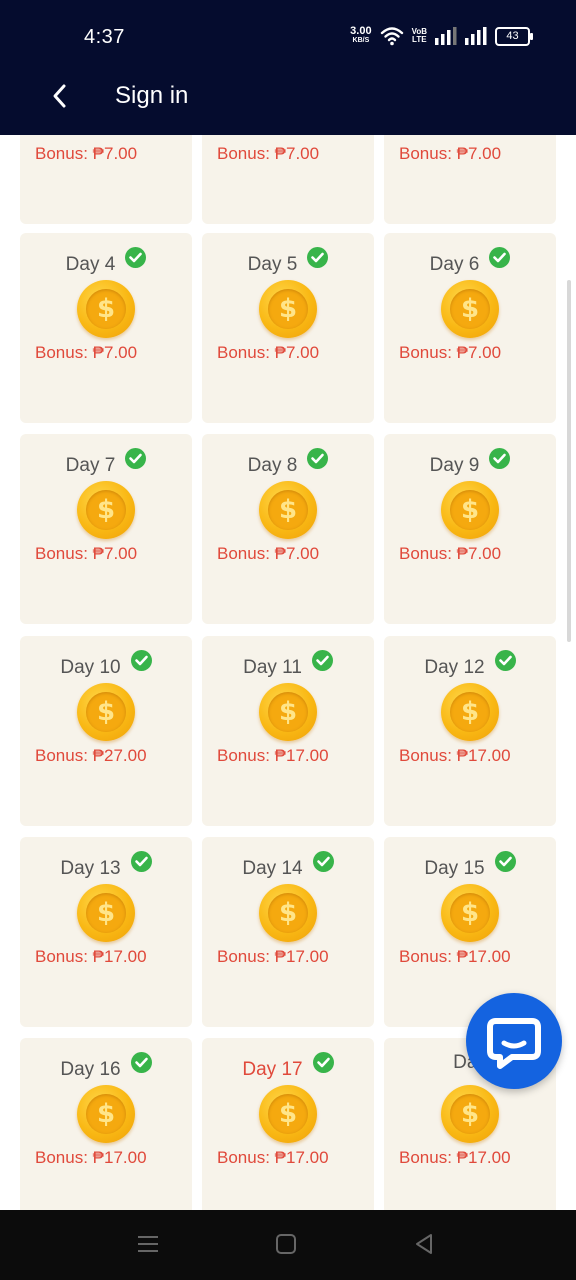 The image size is (576, 1280). I want to click on network-speed: 3.00 KB/S, so click(360, 36).